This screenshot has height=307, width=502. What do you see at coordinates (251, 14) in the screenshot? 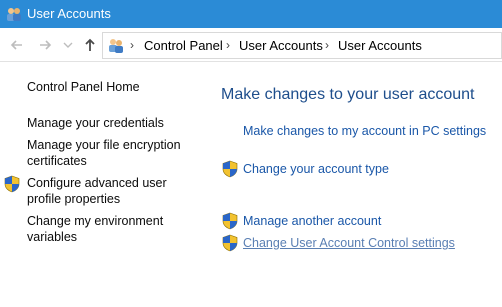
I see `title-bar: User Accounts` at bounding box center [251, 14].